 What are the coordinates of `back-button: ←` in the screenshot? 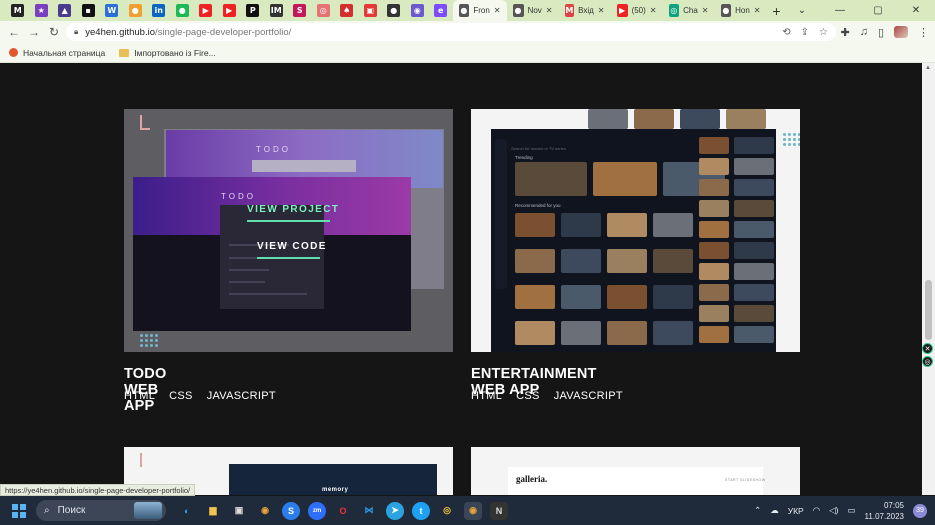 It's located at (14, 32).